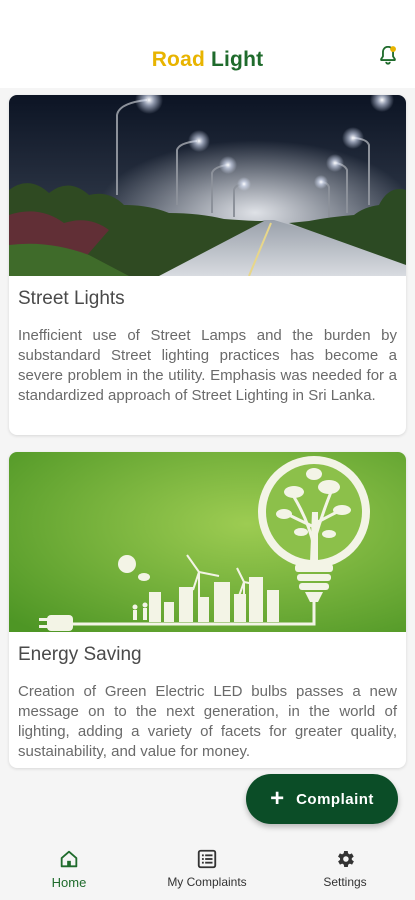 This screenshot has height=900, width=415. What do you see at coordinates (207, 44) in the screenshot?
I see `app-header: Road Light` at bounding box center [207, 44].